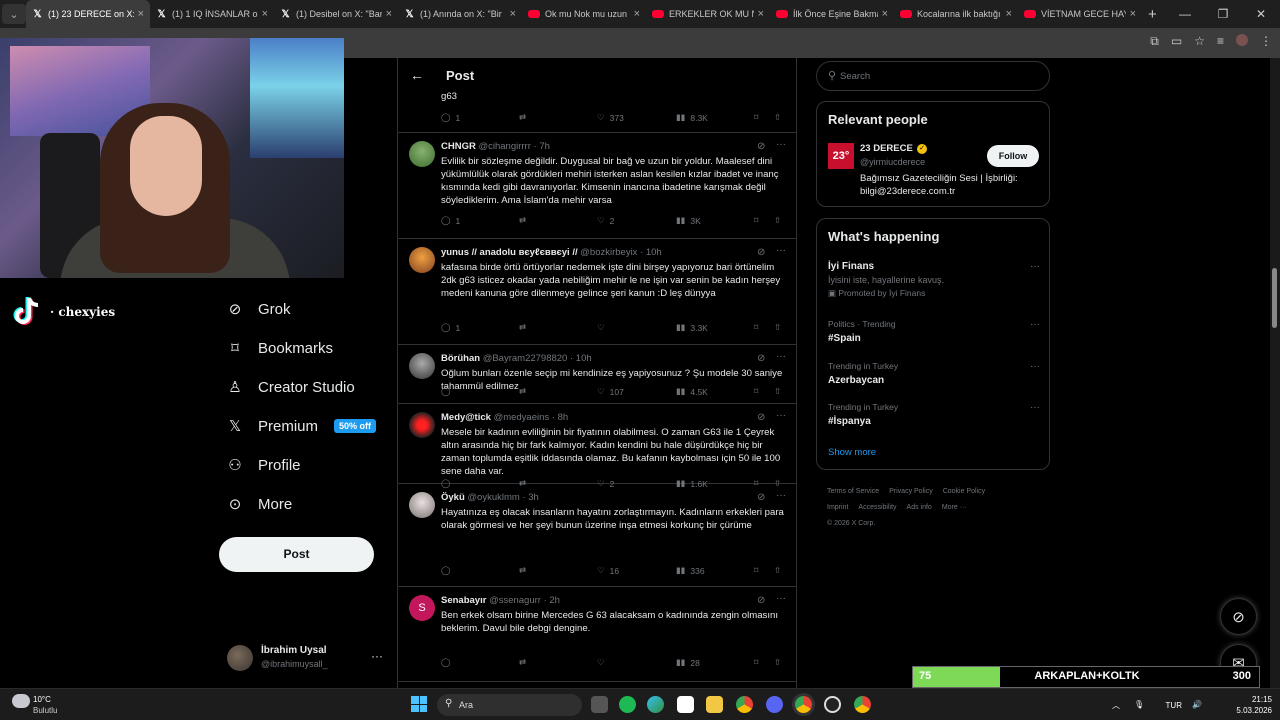  I want to click on cast-icon: ▭, so click(1176, 41).